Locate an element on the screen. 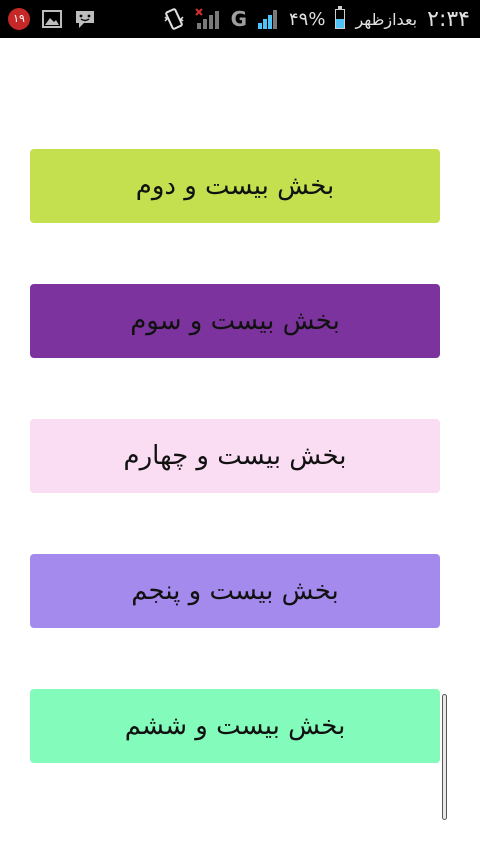  vibrate-icon is located at coordinates (174, 19).